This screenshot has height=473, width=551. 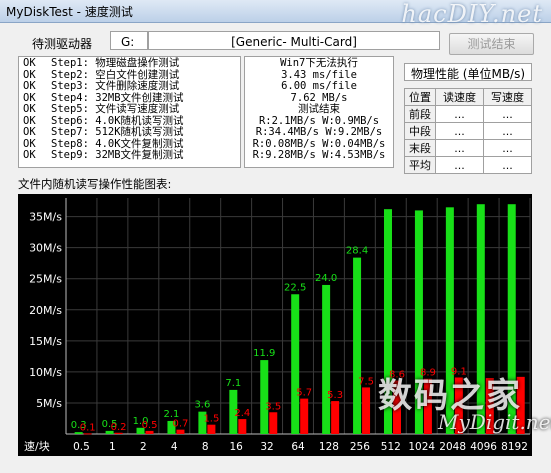 What do you see at coordinates (366, 381) in the screenshot?
I see `bar-value-label-red: 7.5` at bounding box center [366, 381].